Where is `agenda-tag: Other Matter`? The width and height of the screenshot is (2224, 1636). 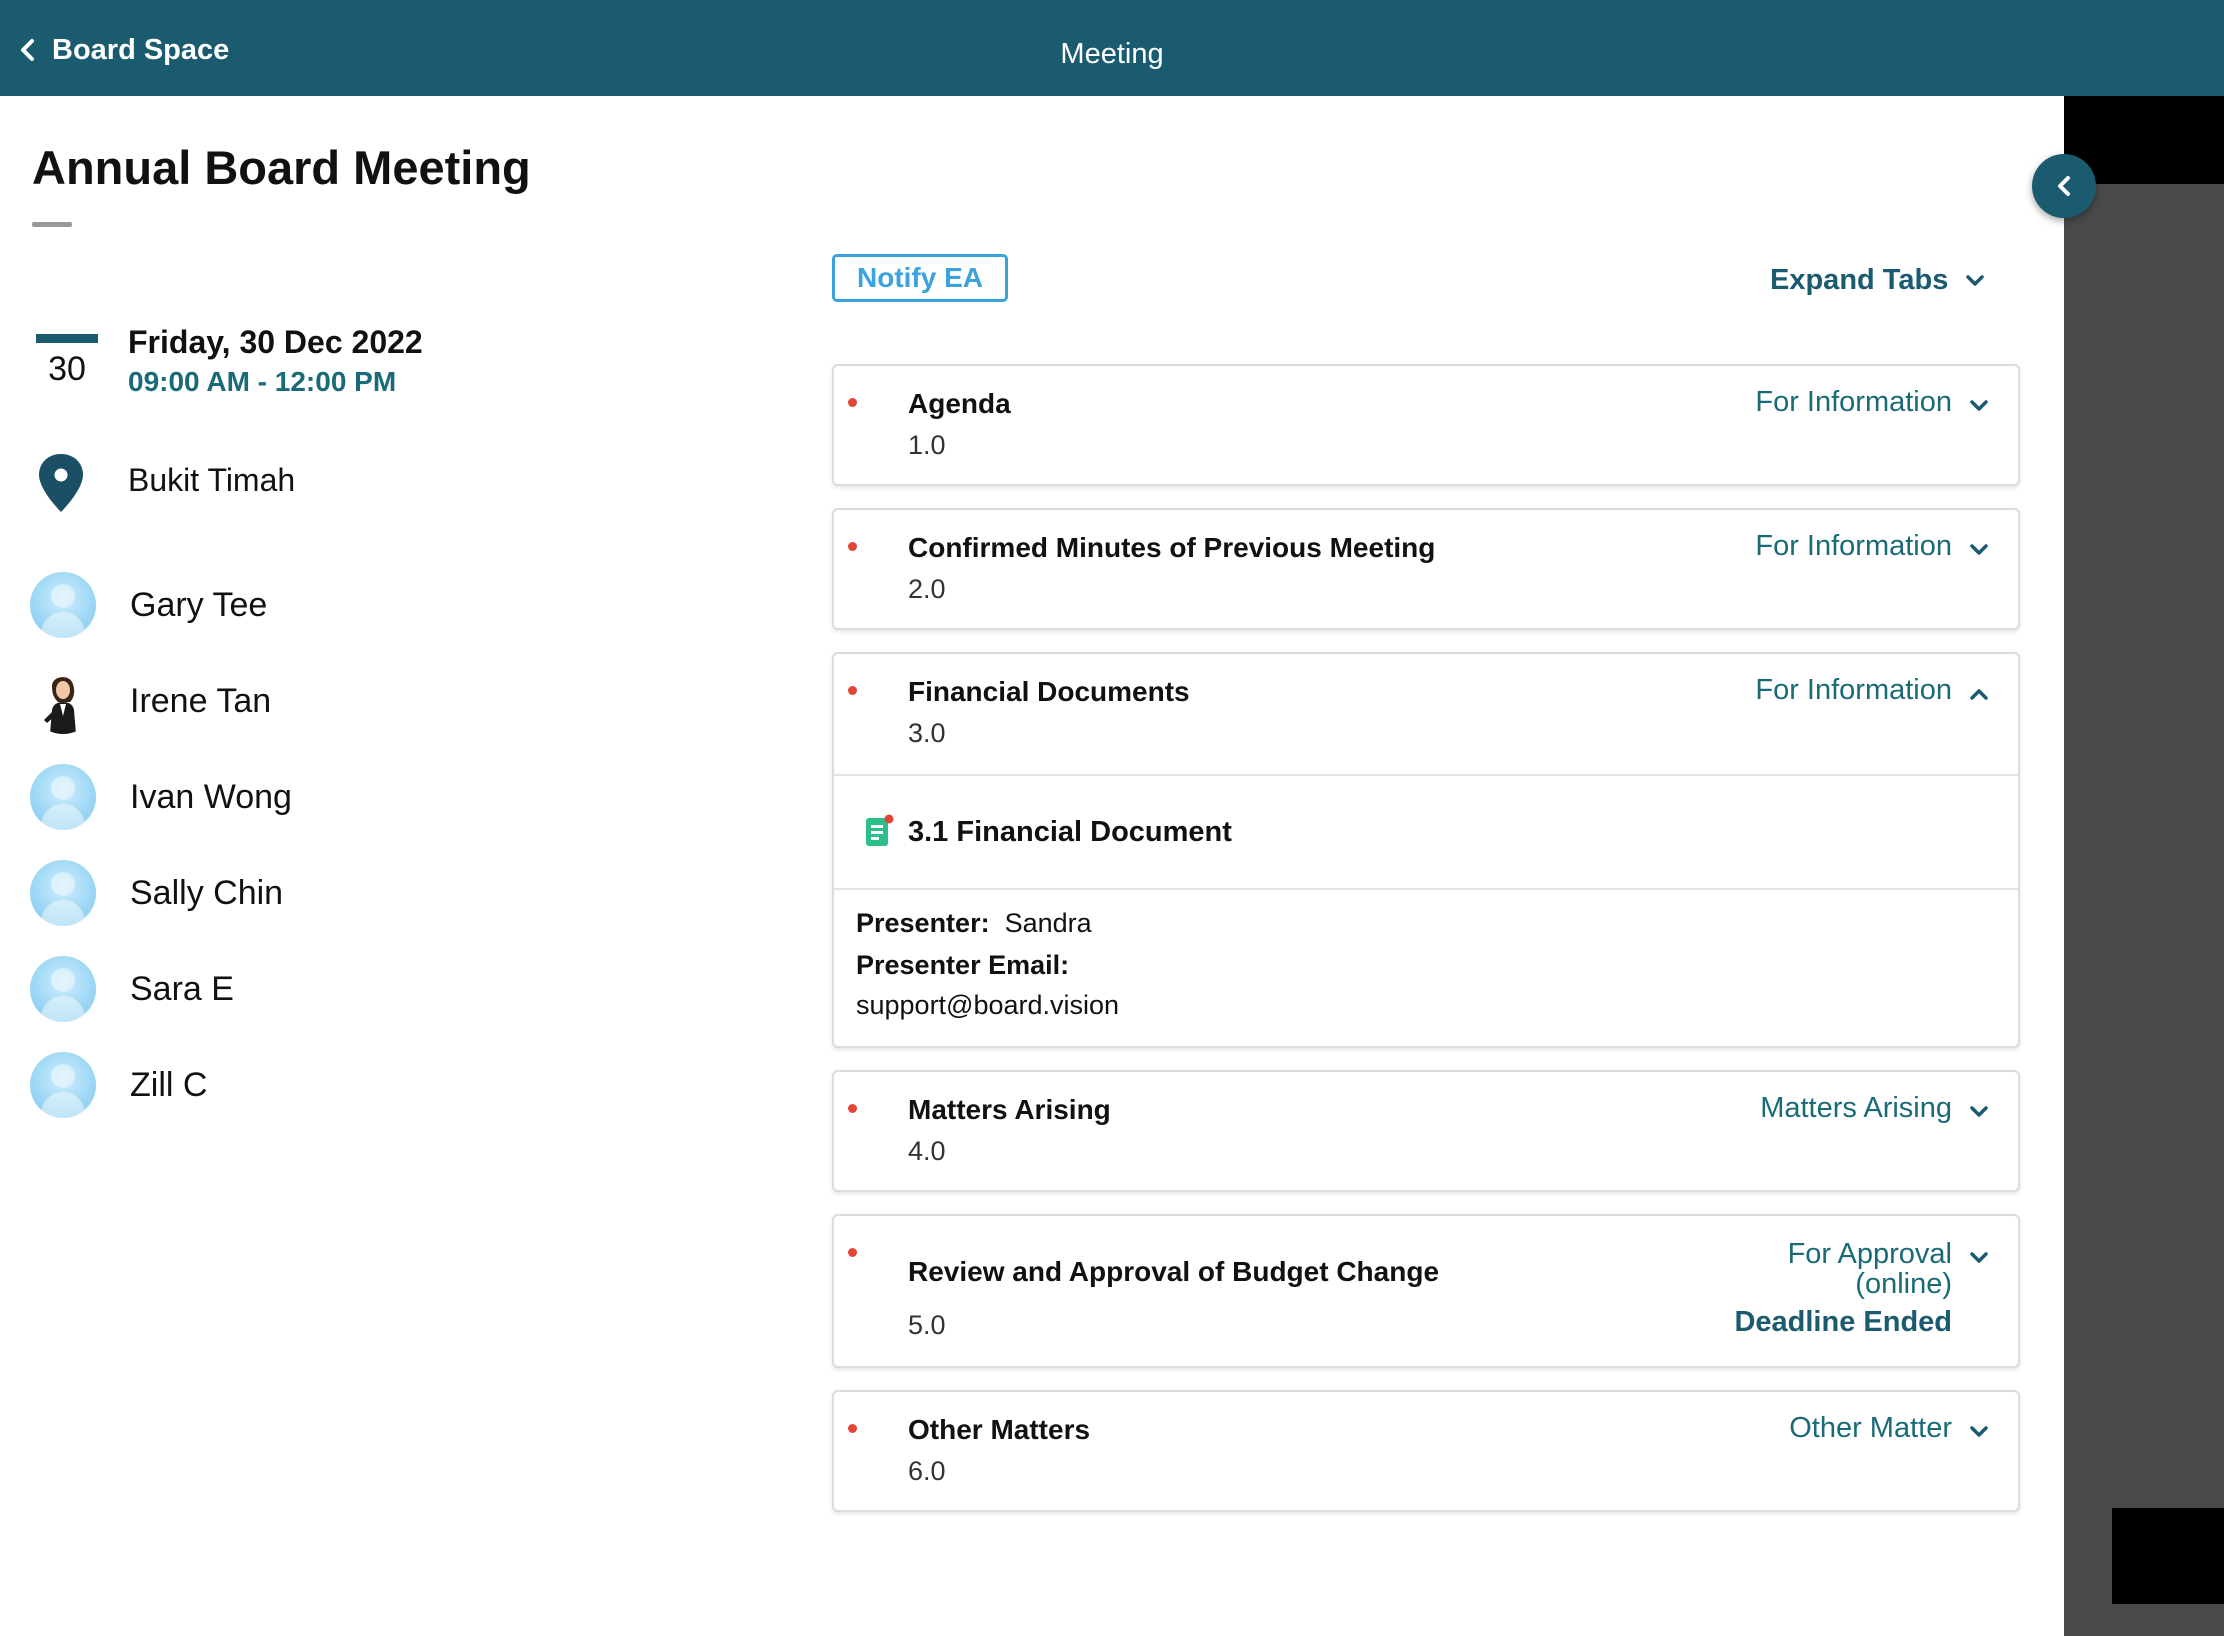 agenda-tag: Other Matter is located at coordinates (1870, 1428).